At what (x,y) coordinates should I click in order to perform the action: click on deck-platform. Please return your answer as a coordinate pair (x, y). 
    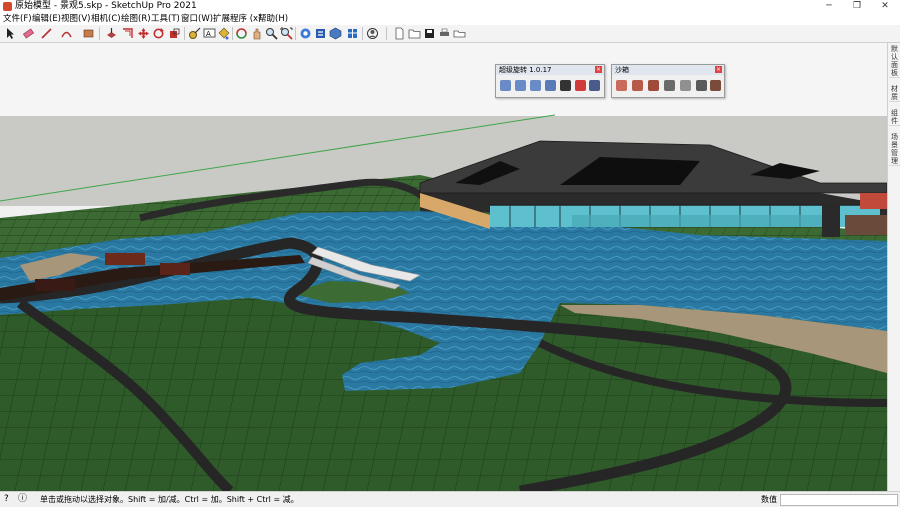
    Looking at the image, I should click on (175, 269).